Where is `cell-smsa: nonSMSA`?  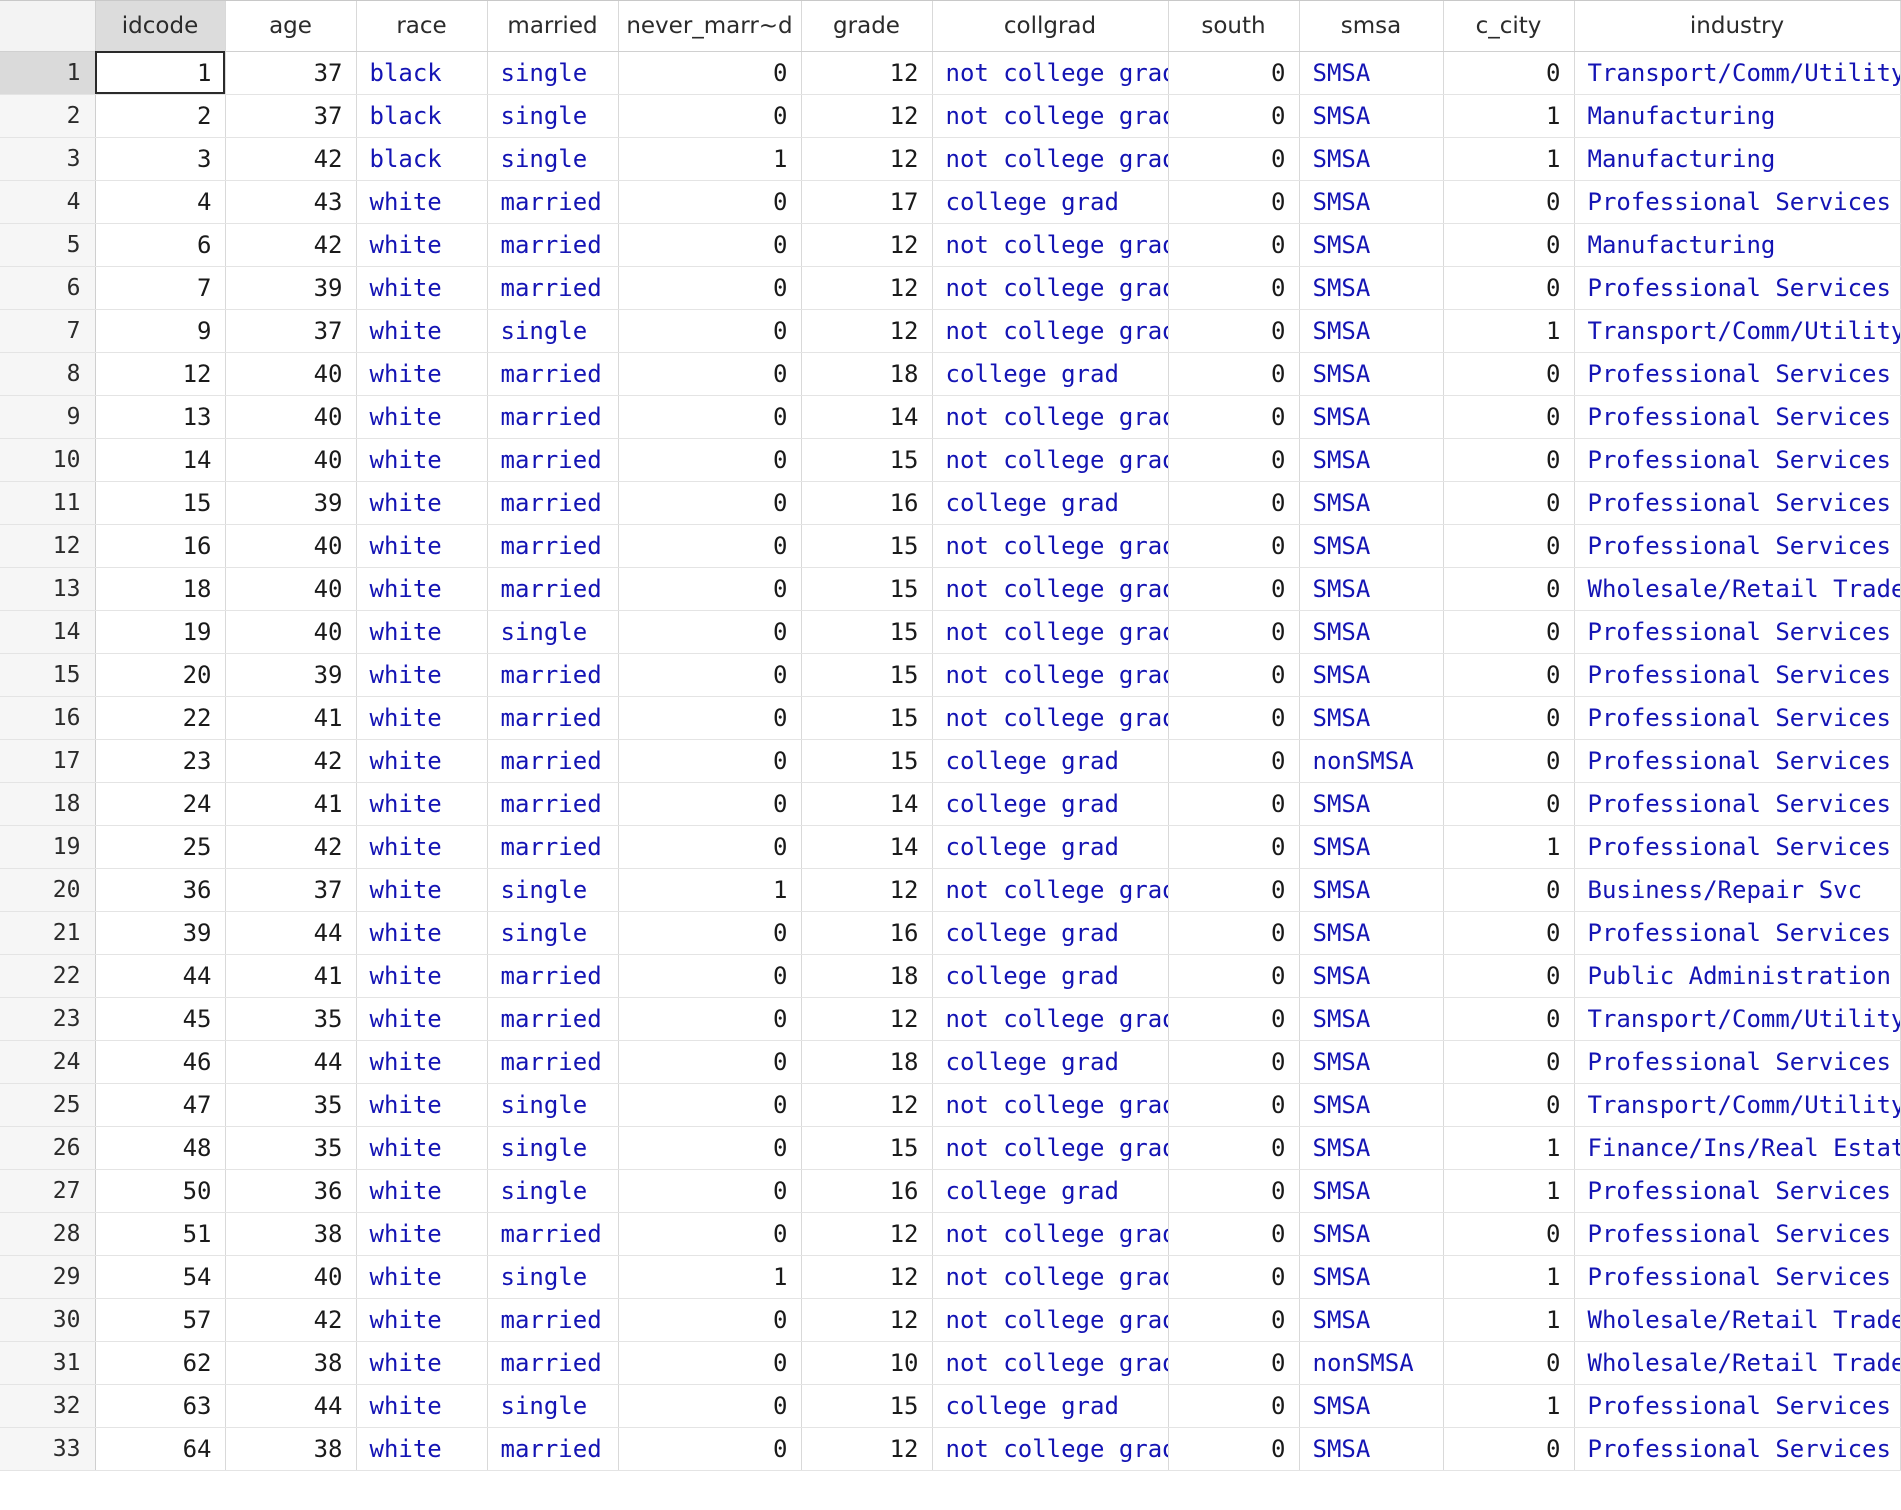
cell-smsa: nonSMSA is located at coordinates (1371, 1363).